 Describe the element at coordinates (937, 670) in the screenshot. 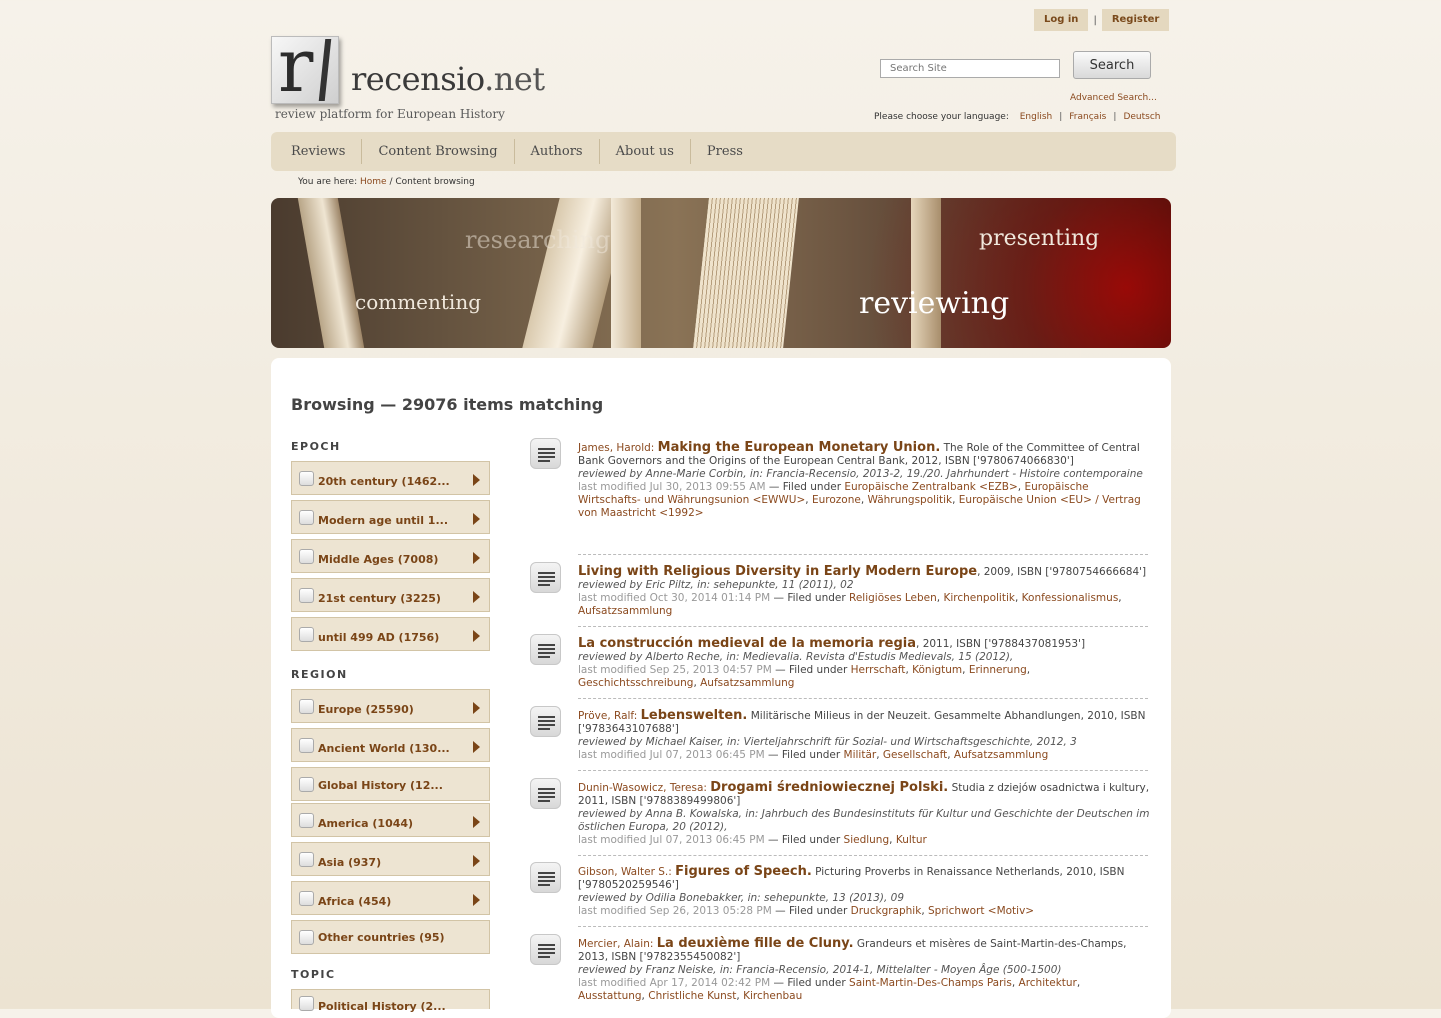

I see `result-tag: Königtum` at that location.